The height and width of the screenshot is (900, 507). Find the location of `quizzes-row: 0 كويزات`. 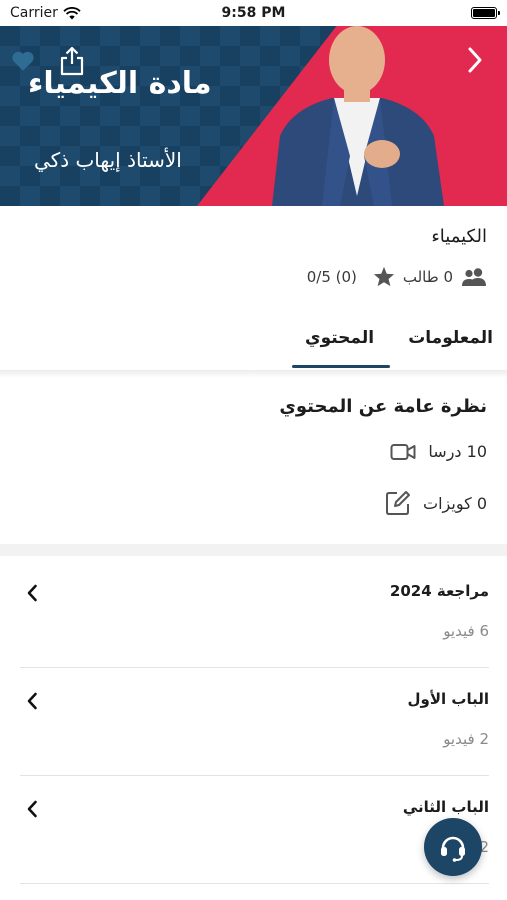

quizzes-row: 0 كويزات is located at coordinates (436, 503).